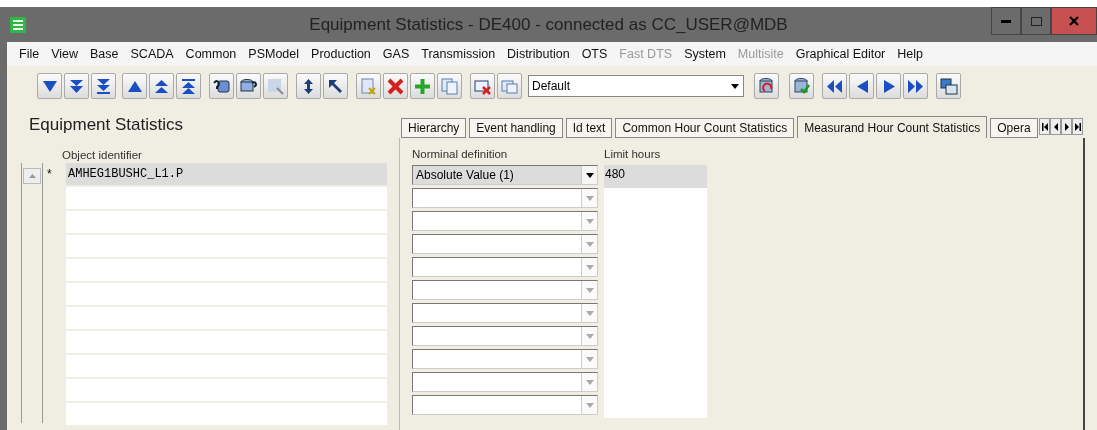 The width and height of the screenshot is (1097, 430). Describe the element at coordinates (226, 174) in the screenshot. I see `table-cell: AMHEG1BUSHC_L1.P` at that location.